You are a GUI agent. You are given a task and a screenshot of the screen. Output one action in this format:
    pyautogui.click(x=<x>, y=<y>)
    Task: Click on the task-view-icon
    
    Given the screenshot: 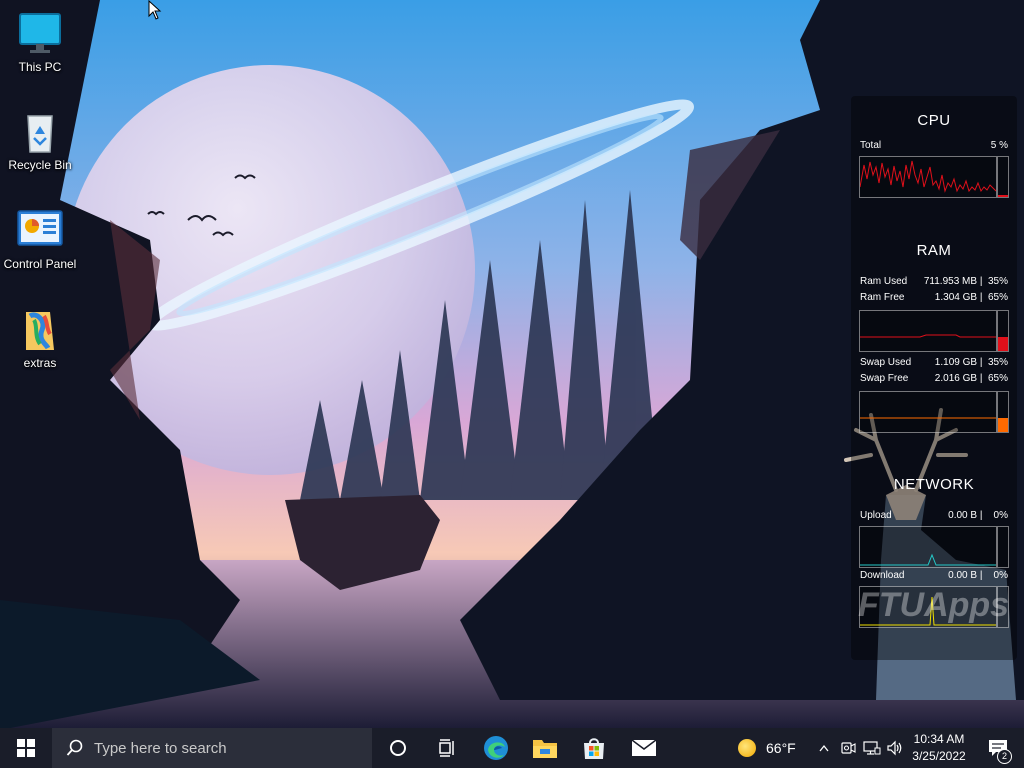 What is the action you would take?
    pyautogui.click(x=446, y=748)
    